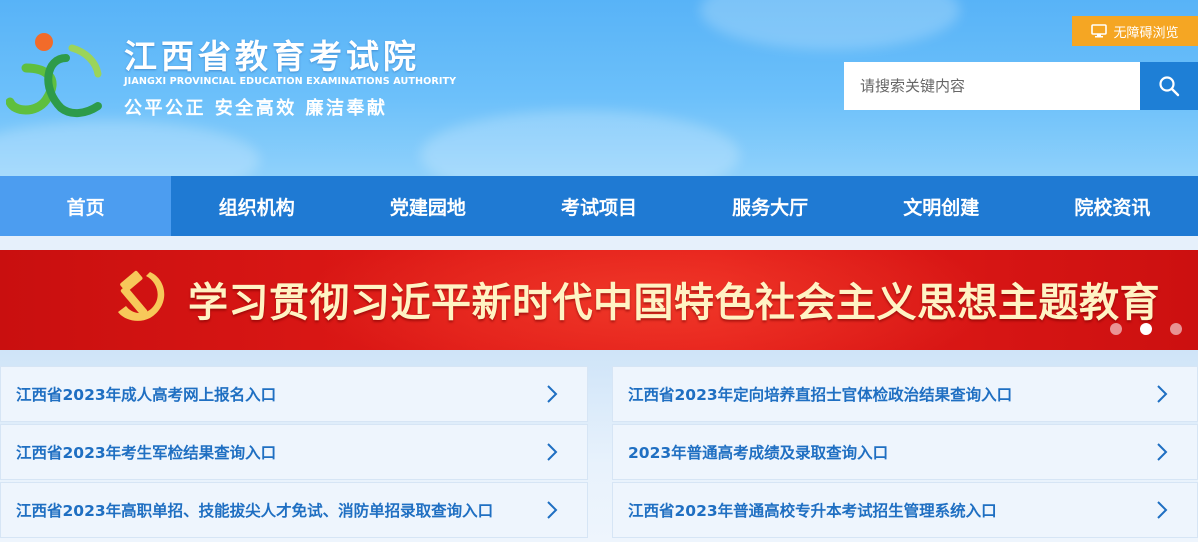  I want to click on quick-link-label: 2023年普通高考成绩及录取查询入口, so click(758, 453).